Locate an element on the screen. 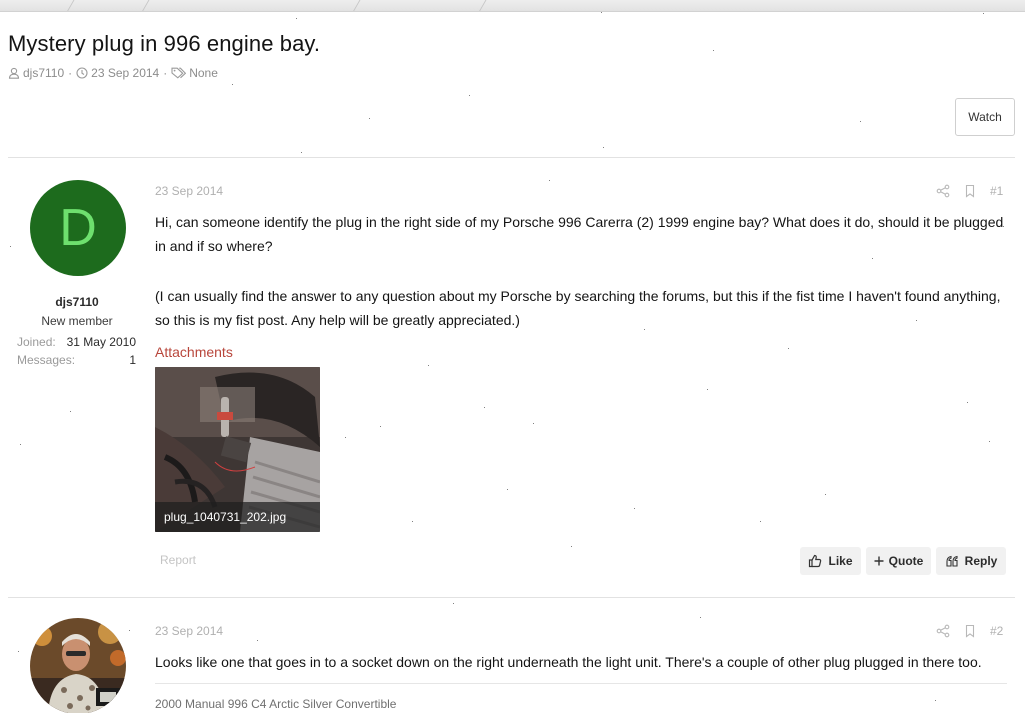  tag-icon is located at coordinates (179, 73).